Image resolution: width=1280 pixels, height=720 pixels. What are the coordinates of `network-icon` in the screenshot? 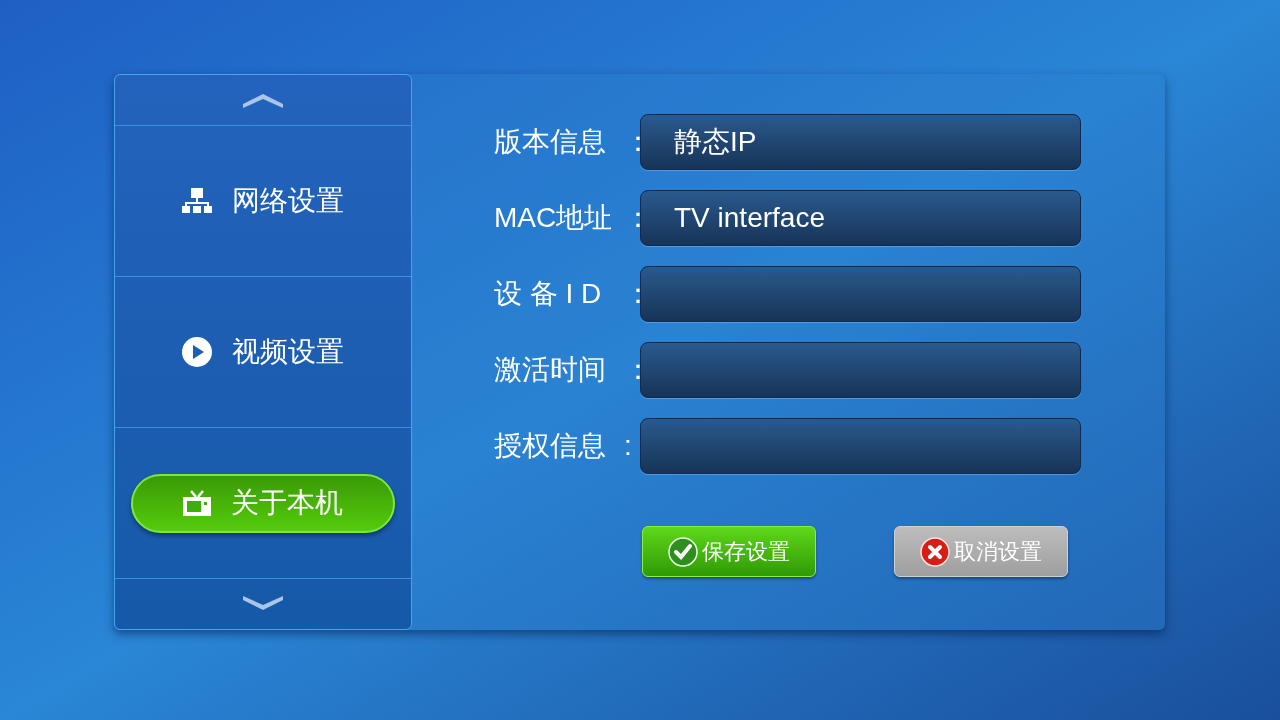 It's located at (197, 201).